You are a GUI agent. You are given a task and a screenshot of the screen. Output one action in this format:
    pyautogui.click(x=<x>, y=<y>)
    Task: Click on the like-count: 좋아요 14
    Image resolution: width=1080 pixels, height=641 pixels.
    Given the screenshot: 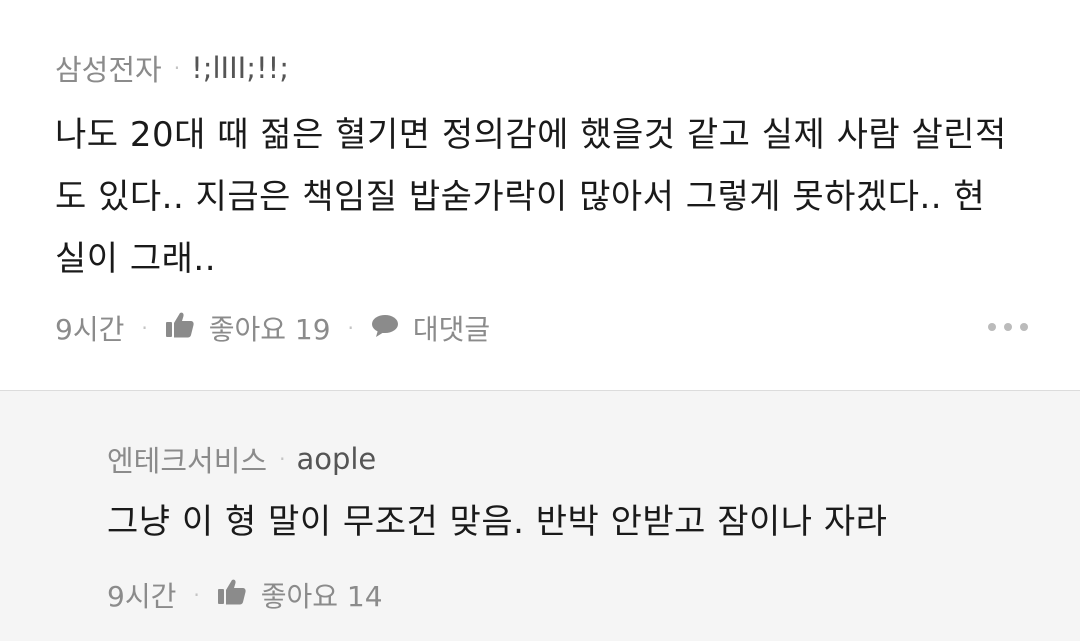 What is the action you would take?
    pyautogui.click(x=322, y=595)
    